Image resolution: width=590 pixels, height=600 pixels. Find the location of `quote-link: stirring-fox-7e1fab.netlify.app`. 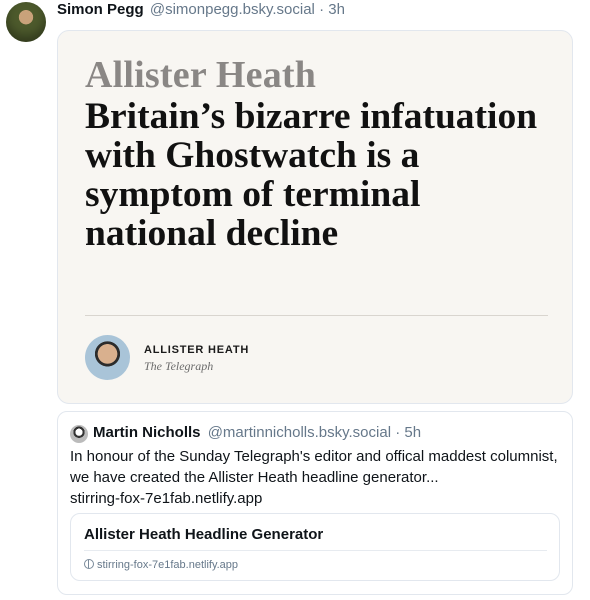

quote-link: stirring-fox-7e1fab.netlify.app is located at coordinates (315, 498).